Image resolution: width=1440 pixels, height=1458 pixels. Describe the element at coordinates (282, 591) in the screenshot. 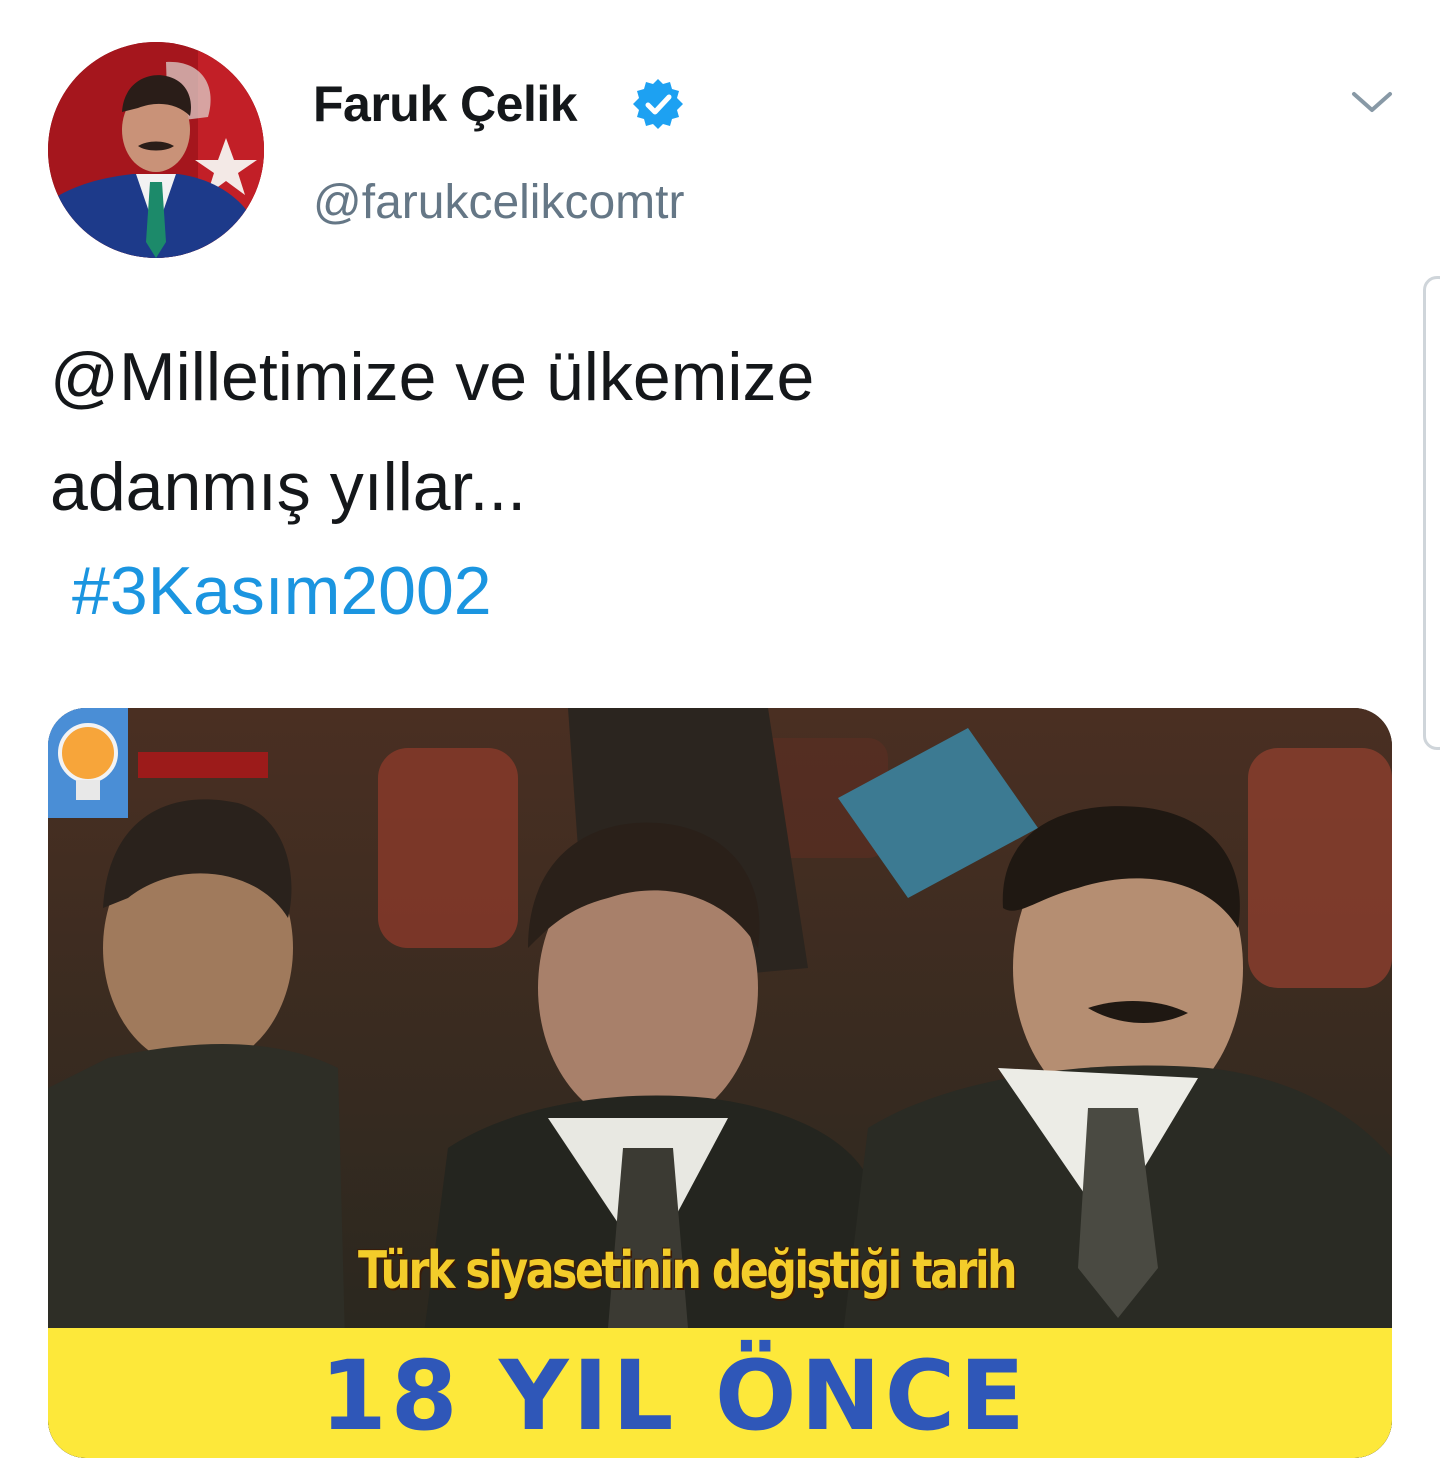

I see `hashtag-link: #3Kasım2002` at that location.